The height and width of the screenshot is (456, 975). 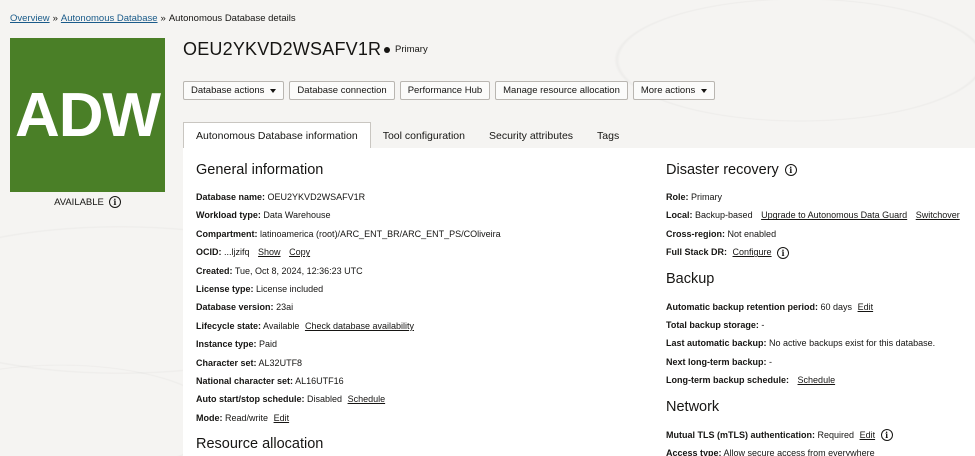 I want to click on long-term-schedule-link: Schedule, so click(x=817, y=380).